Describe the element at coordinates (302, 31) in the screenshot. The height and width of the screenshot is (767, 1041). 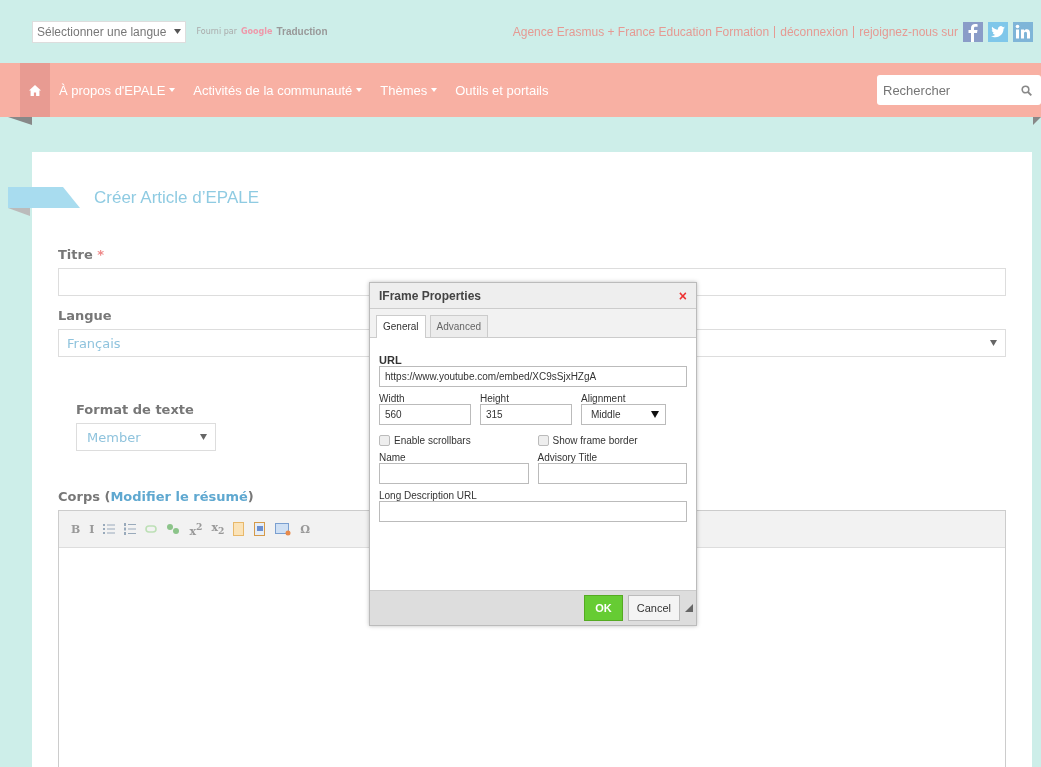
I see `translate-text: Traduction` at that location.